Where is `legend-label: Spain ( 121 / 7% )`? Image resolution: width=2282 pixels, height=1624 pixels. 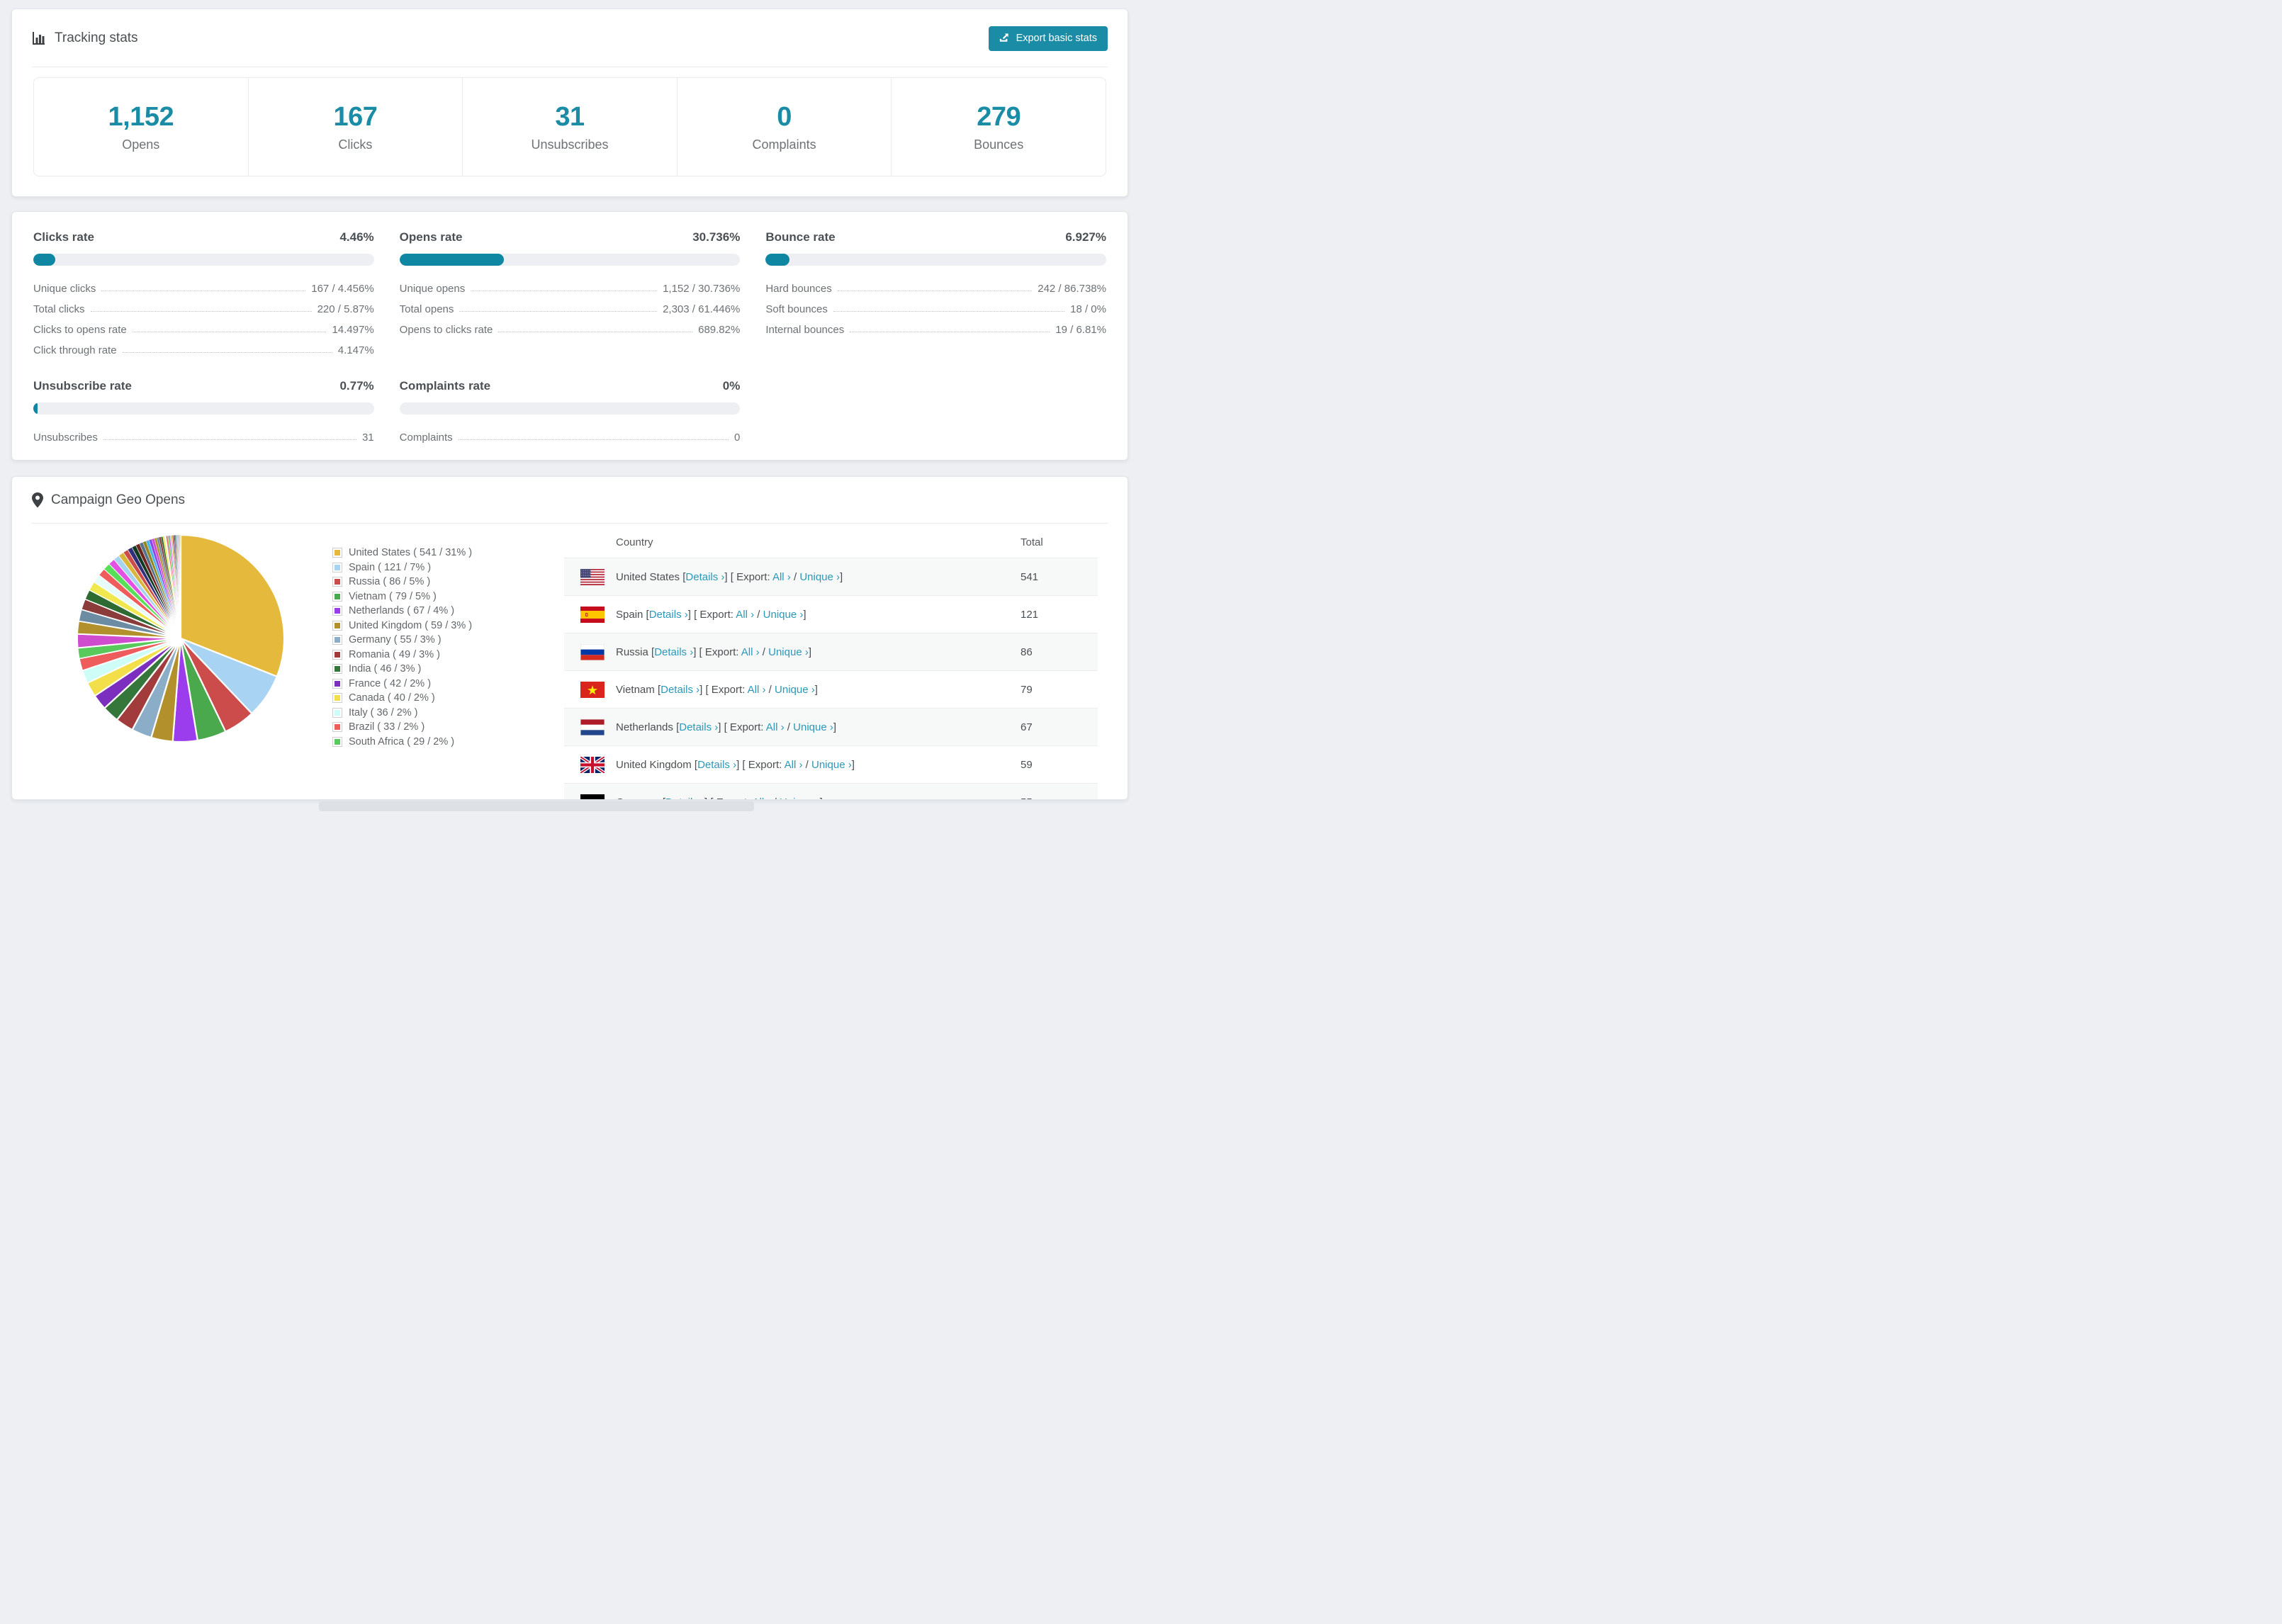 legend-label: Spain ( 121 / 7% ) is located at coordinates (390, 567).